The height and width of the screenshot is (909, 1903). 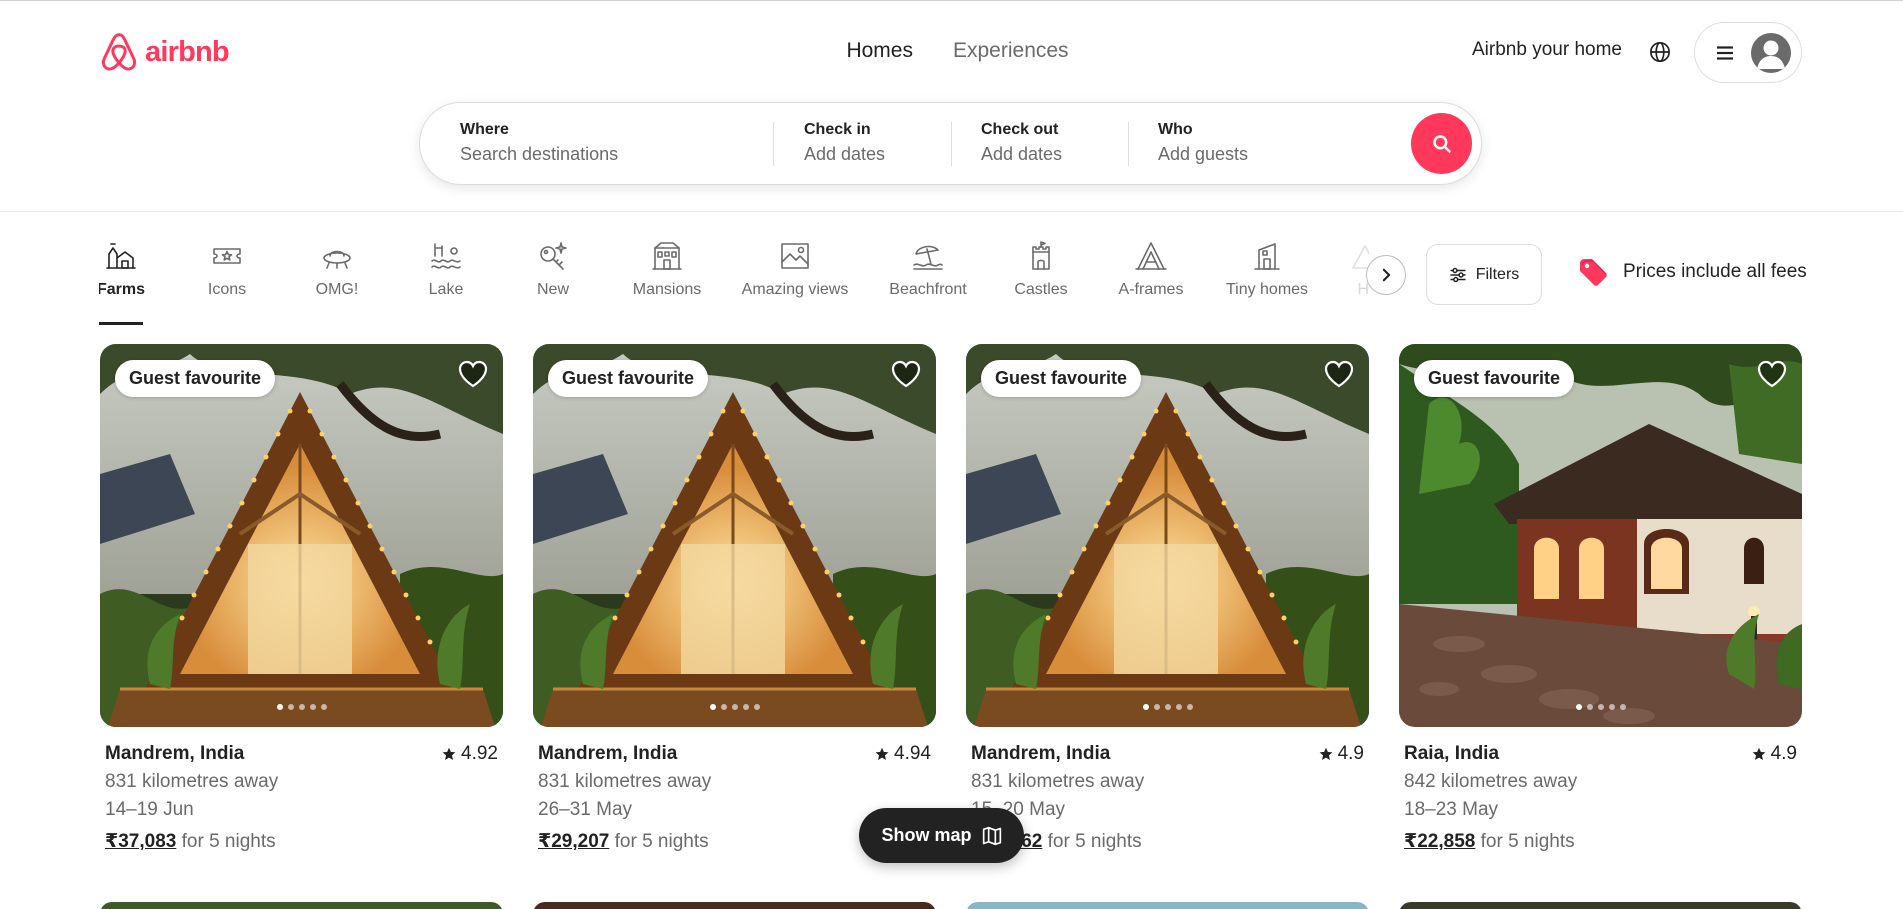 I want to click on category-tiny-homes: Tiny homes, so click(x=1267, y=282).